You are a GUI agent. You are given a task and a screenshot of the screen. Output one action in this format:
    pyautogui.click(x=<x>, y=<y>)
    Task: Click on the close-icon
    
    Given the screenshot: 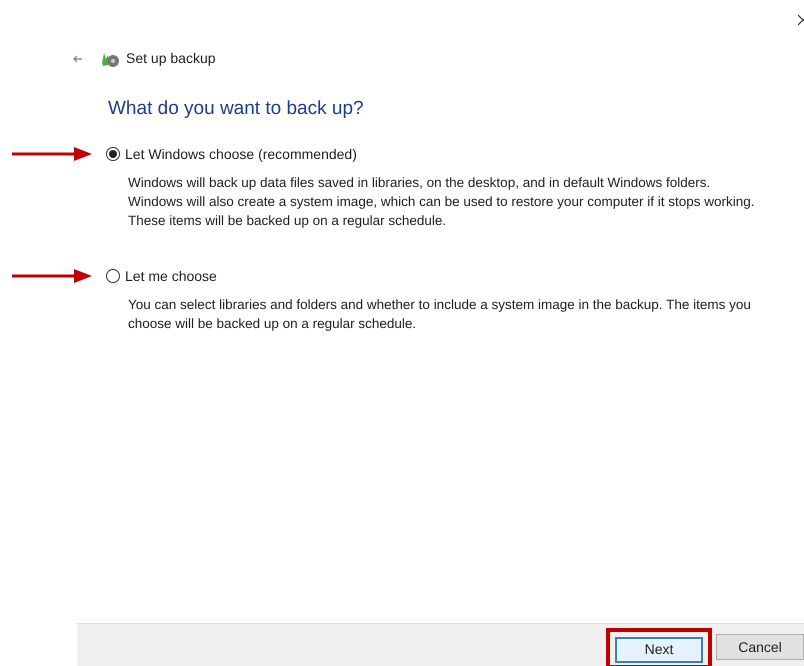 What is the action you would take?
    pyautogui.click(x=801, y=20)
    